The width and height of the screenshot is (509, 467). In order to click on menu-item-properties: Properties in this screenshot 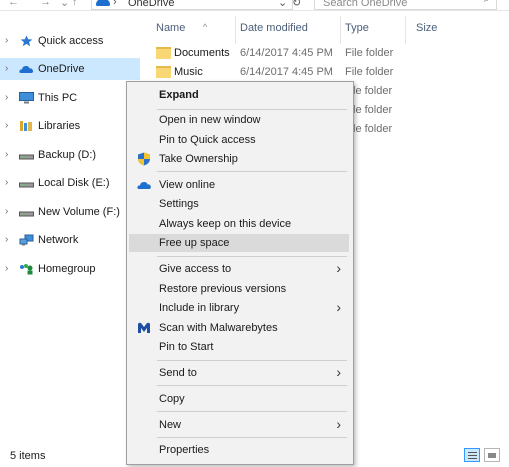, I will do `click(239, 450)`.